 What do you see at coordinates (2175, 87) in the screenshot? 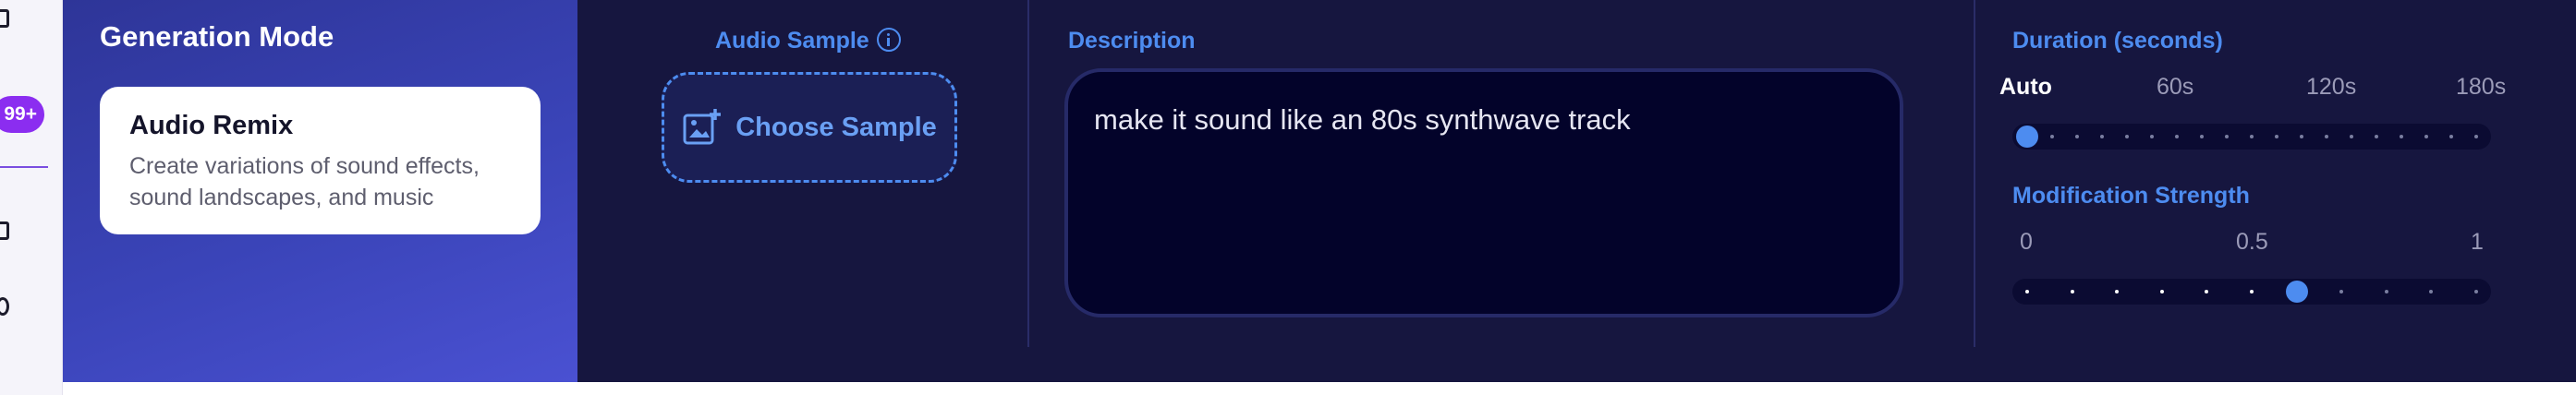
I see `duration-tick-1: 60s` at bounding box center [2175, 87].